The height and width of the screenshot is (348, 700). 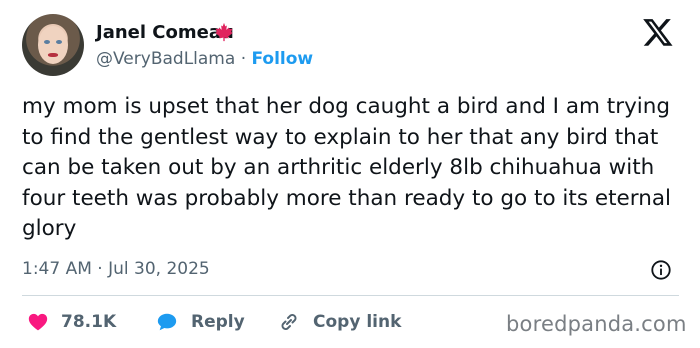 What do you see at coordinates (224, 32) in the screenshot?
I see `maple-leaf-icon` at bounding box center [224, 32].